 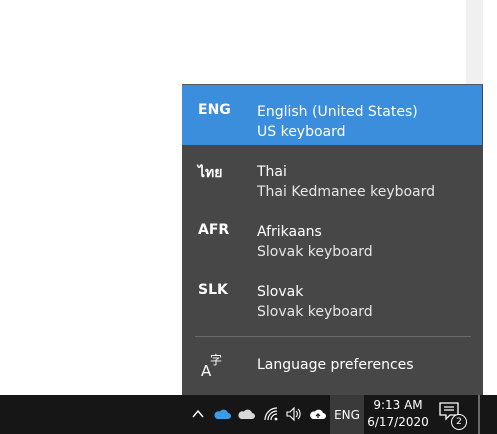 I want to click on language-name: Slovak, so click(x=280, y=292).